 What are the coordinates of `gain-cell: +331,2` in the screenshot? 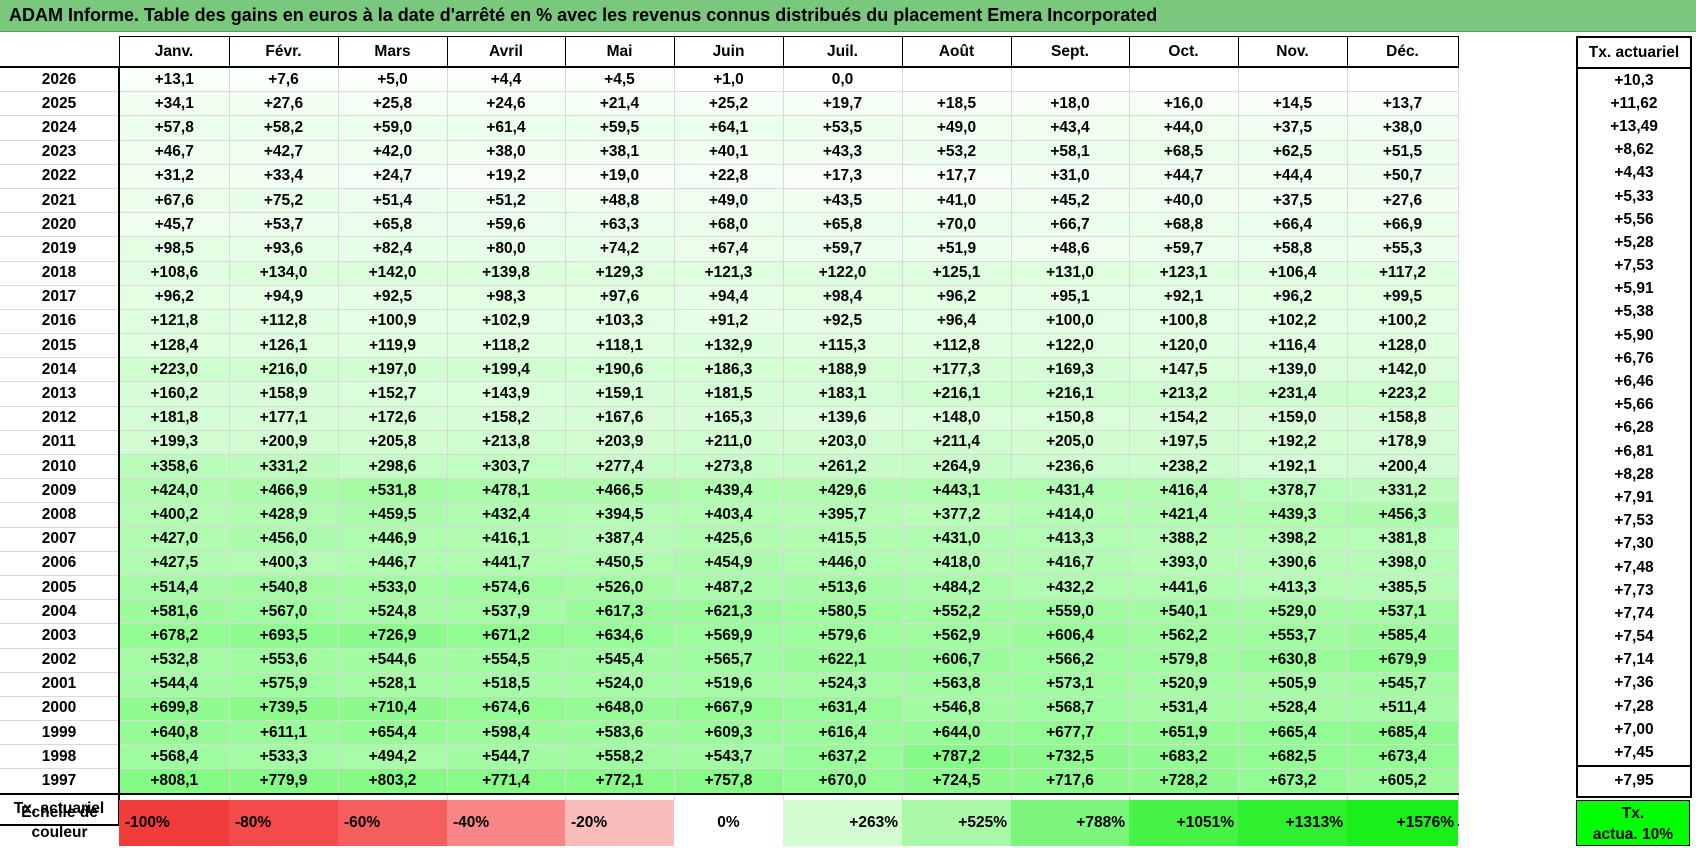 It's located at (1403, 491).